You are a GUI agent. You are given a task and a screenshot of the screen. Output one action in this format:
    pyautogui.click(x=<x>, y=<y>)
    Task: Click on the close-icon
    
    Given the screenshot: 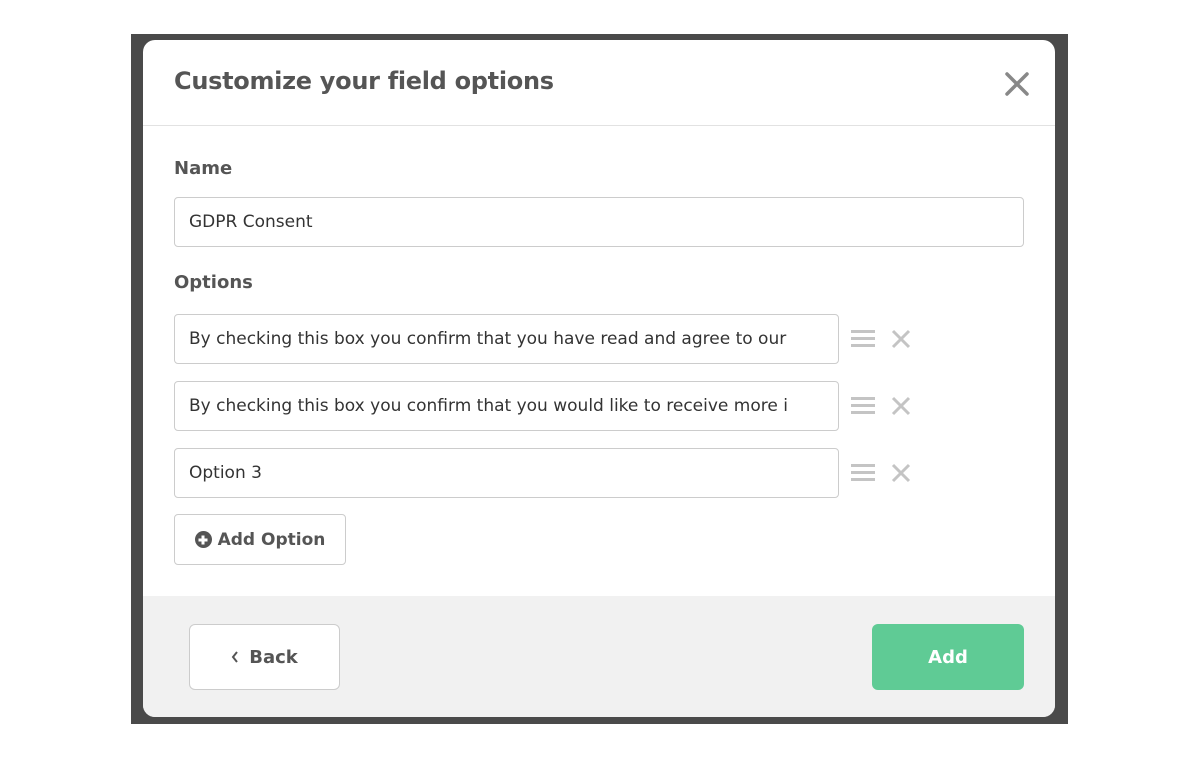 What is the action you would take?
    pyautogui.click(x=1017, y=84)
    